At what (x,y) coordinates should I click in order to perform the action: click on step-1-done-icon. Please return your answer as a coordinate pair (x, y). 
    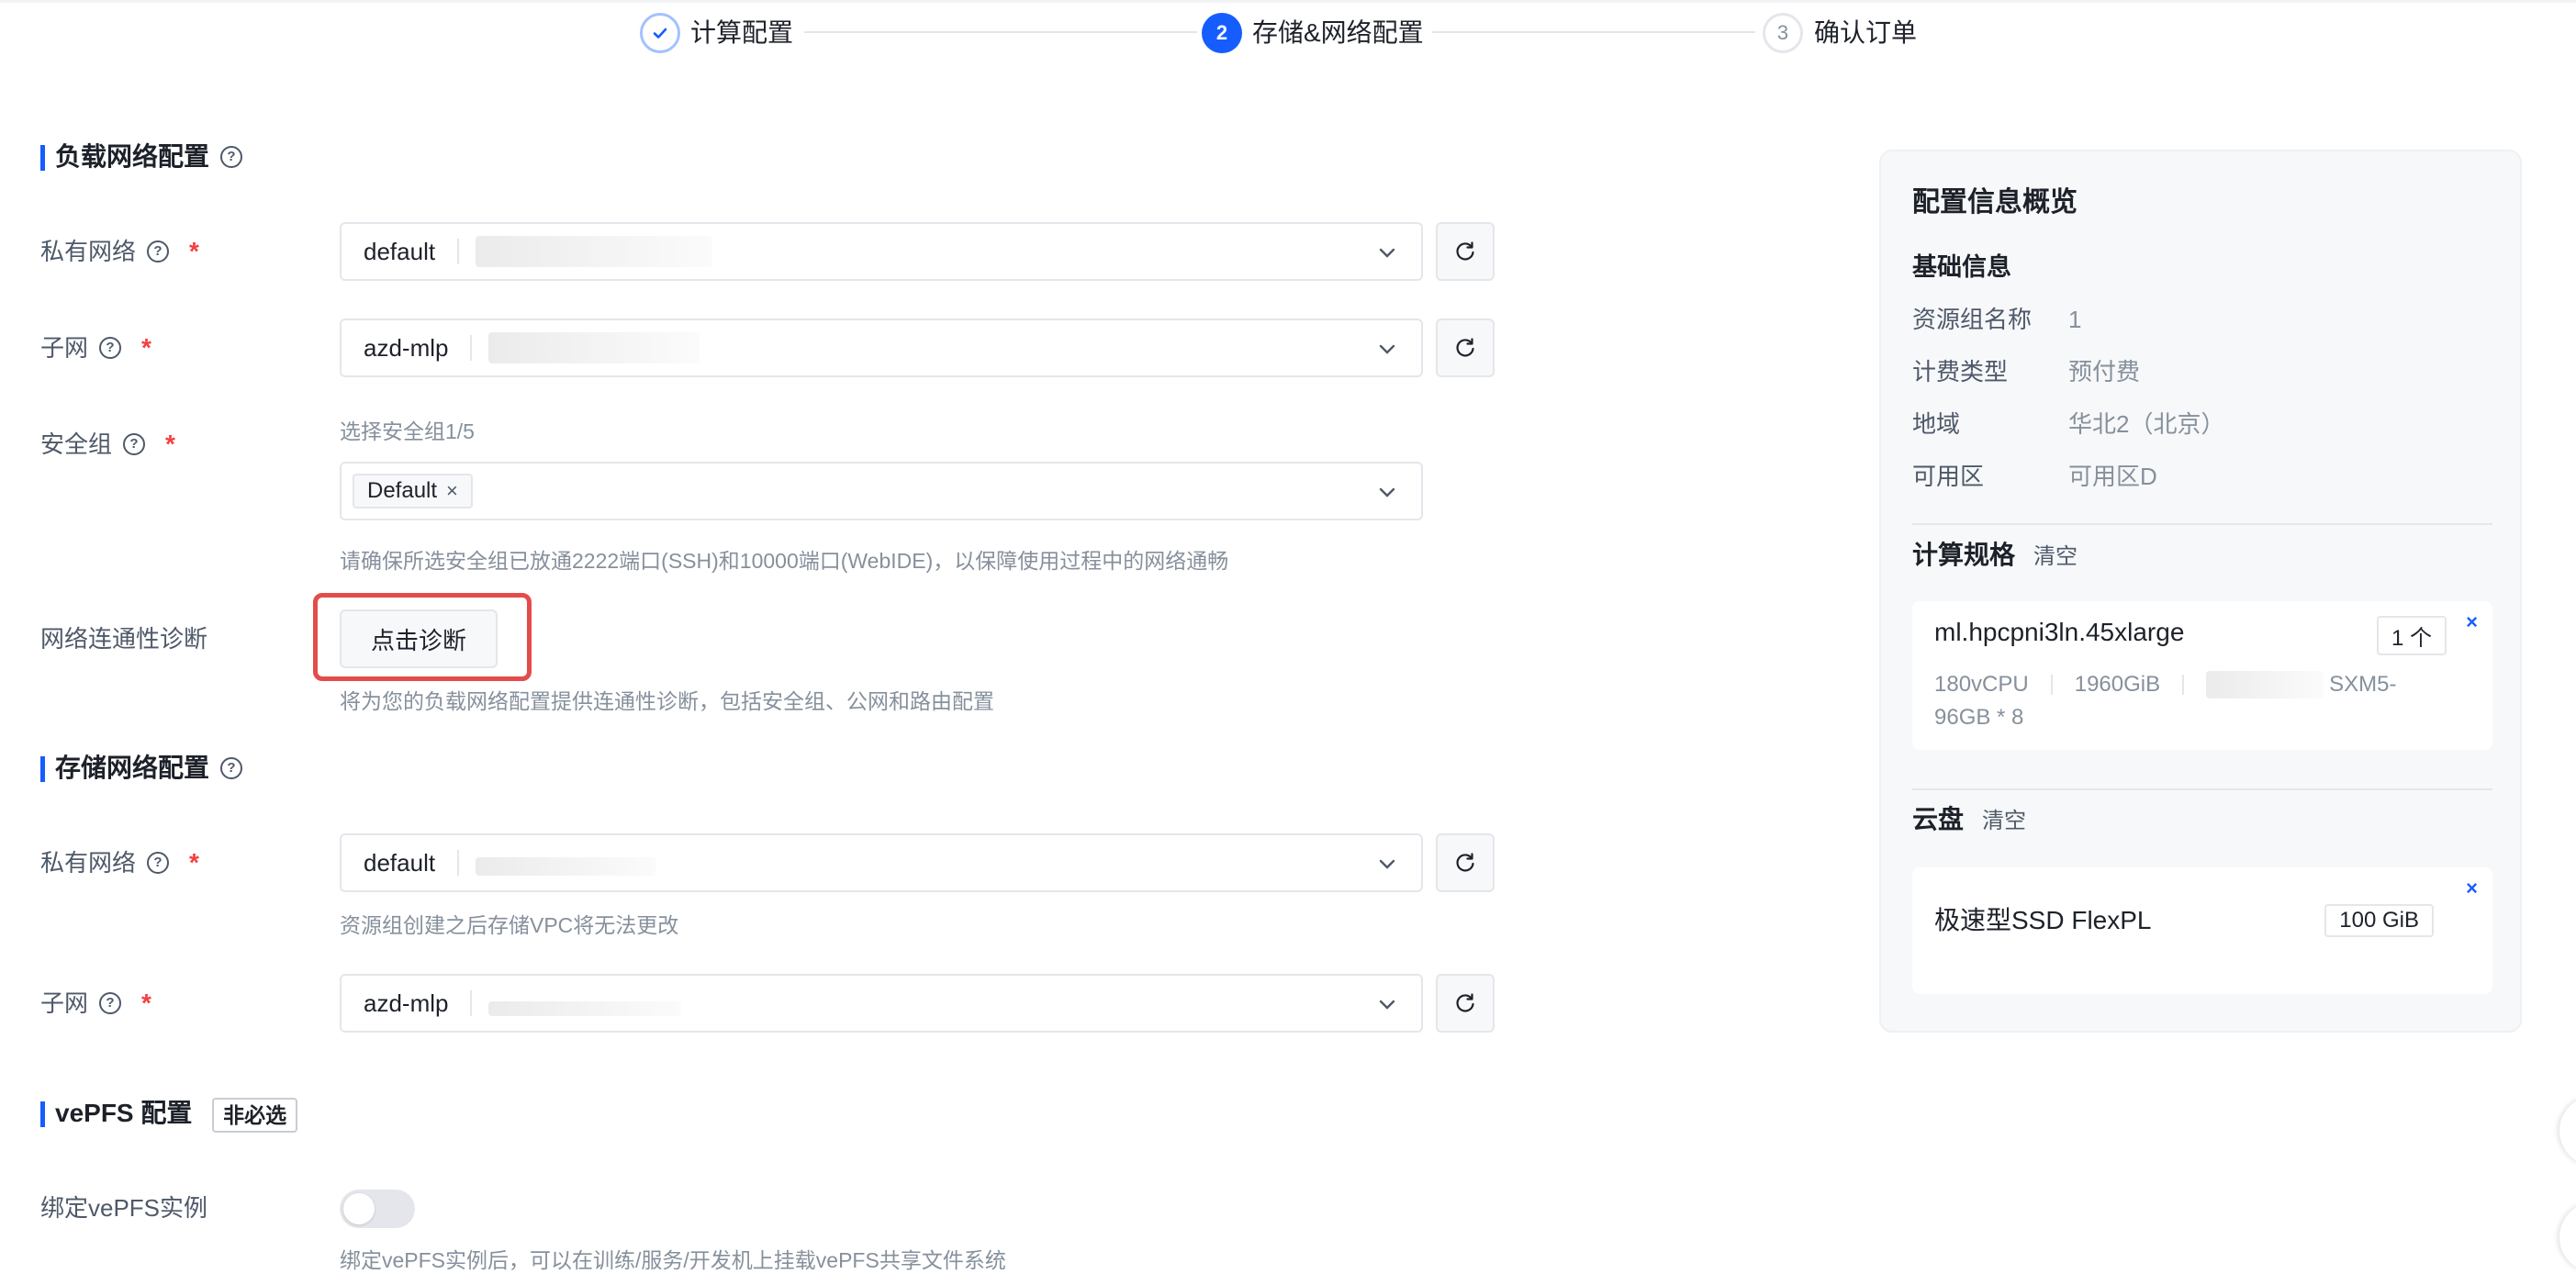
    Looking at the image, I should click on (660, 33).